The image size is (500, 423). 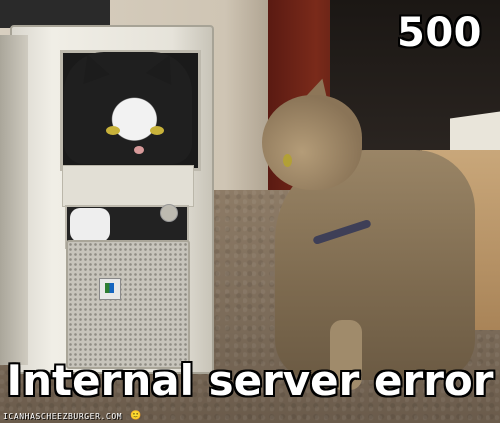 What do you see at coordinates (287, 160) in the screenshot?
I see `tabby-cat-eye` at bounding box center [287, 160].